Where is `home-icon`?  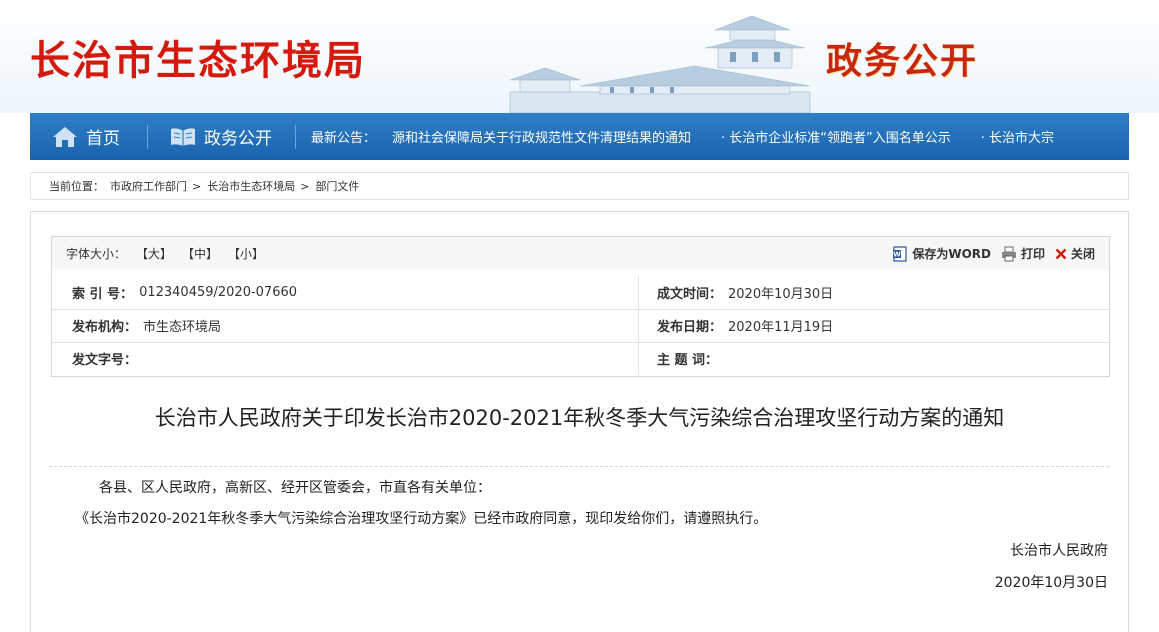
home-icon is located at coordinates (65, 136).